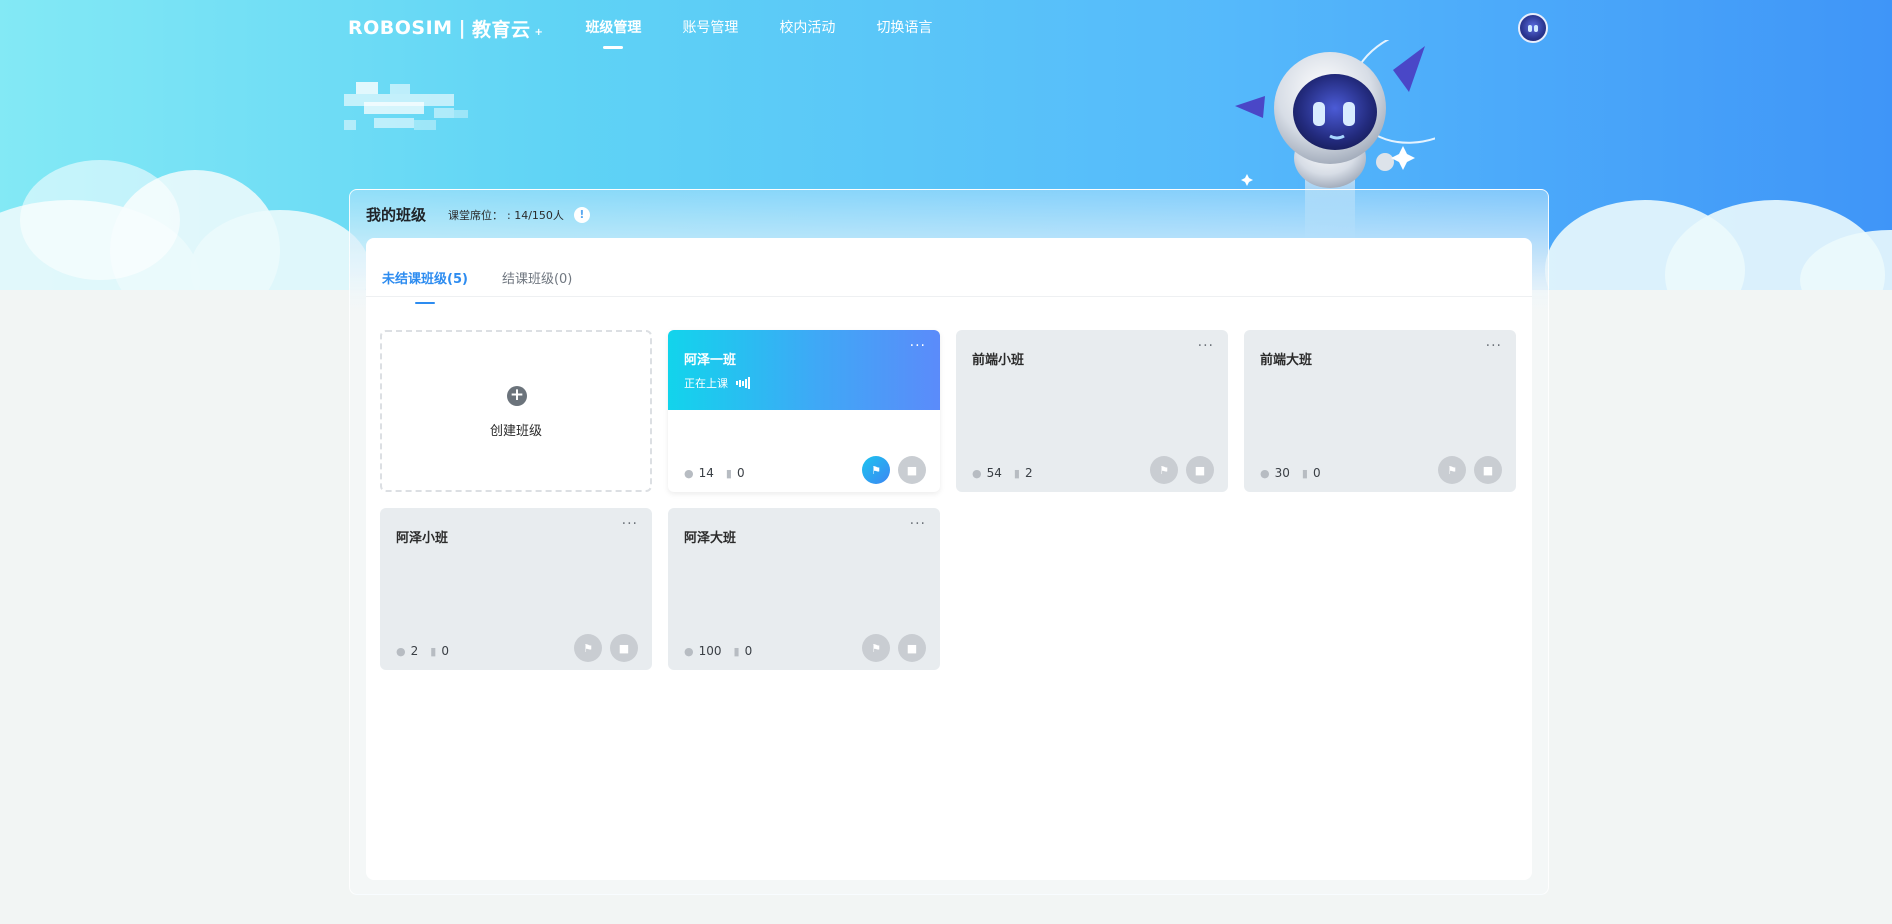 The height and width of the screenshot is (924, 1892). What do you see at coordinates (396, 215) in the screenshot?
I see `panel-title: 我的班级` at bounding box center [396, 215].